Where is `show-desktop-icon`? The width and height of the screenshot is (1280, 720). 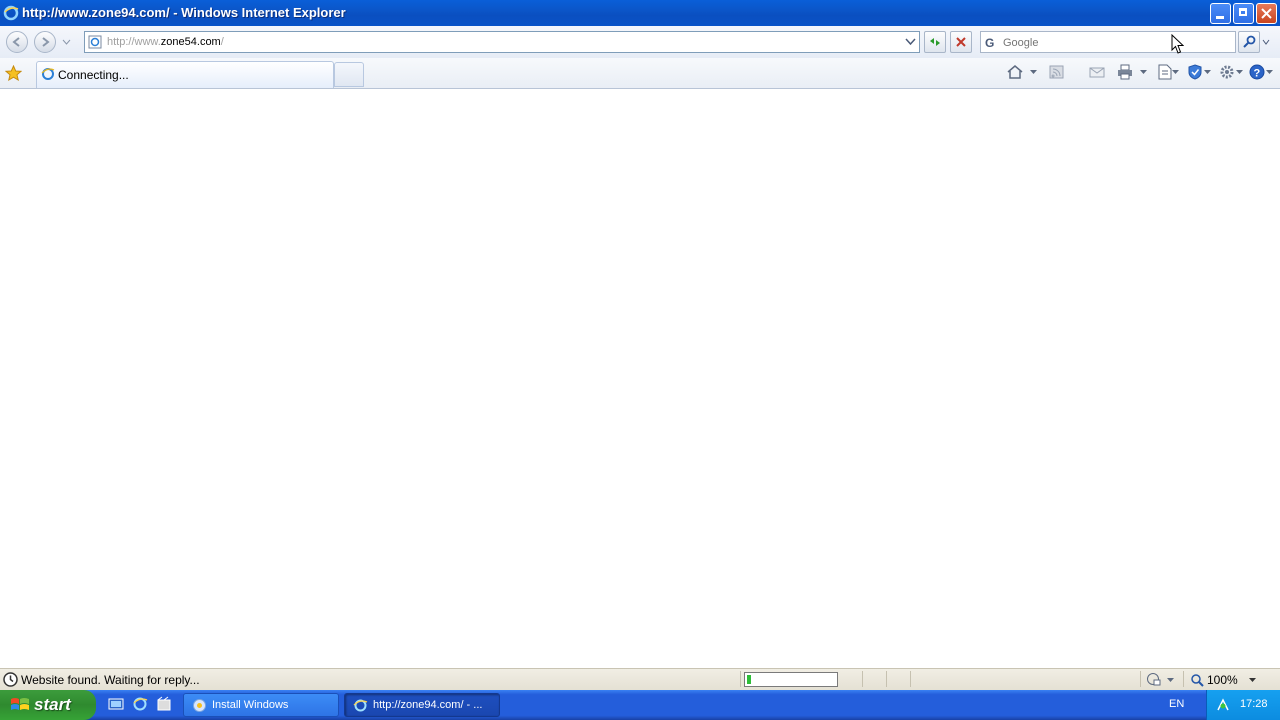 show-desktop-icon is located at coordinates (116, 704).